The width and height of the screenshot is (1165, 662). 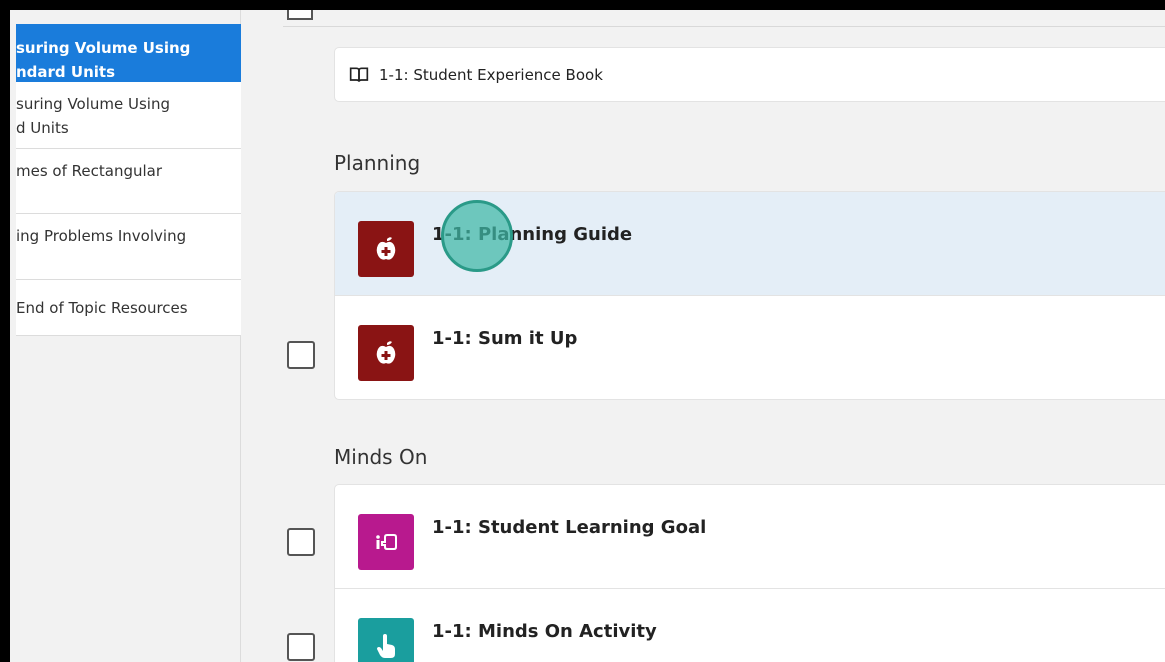 I want to click on minds-on-activity-checkbox, so click(x=301, y=647).